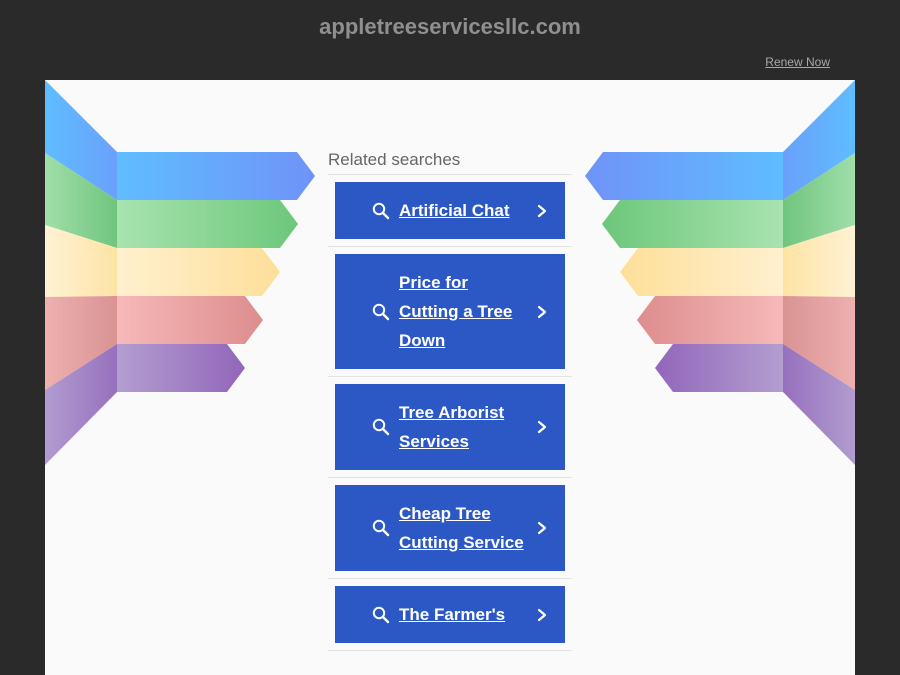  I want to click on related-search-label: Artificial Chat, so click(454, 210).